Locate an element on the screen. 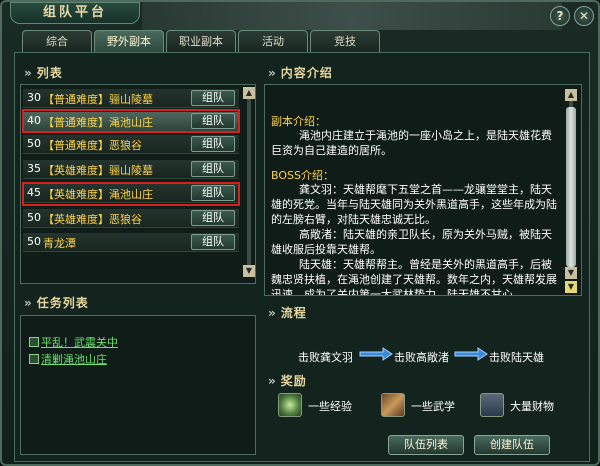 This screenshot has height=466, width=600. flow-step: 击败龚文羽 is located at coordinates (325, 357).